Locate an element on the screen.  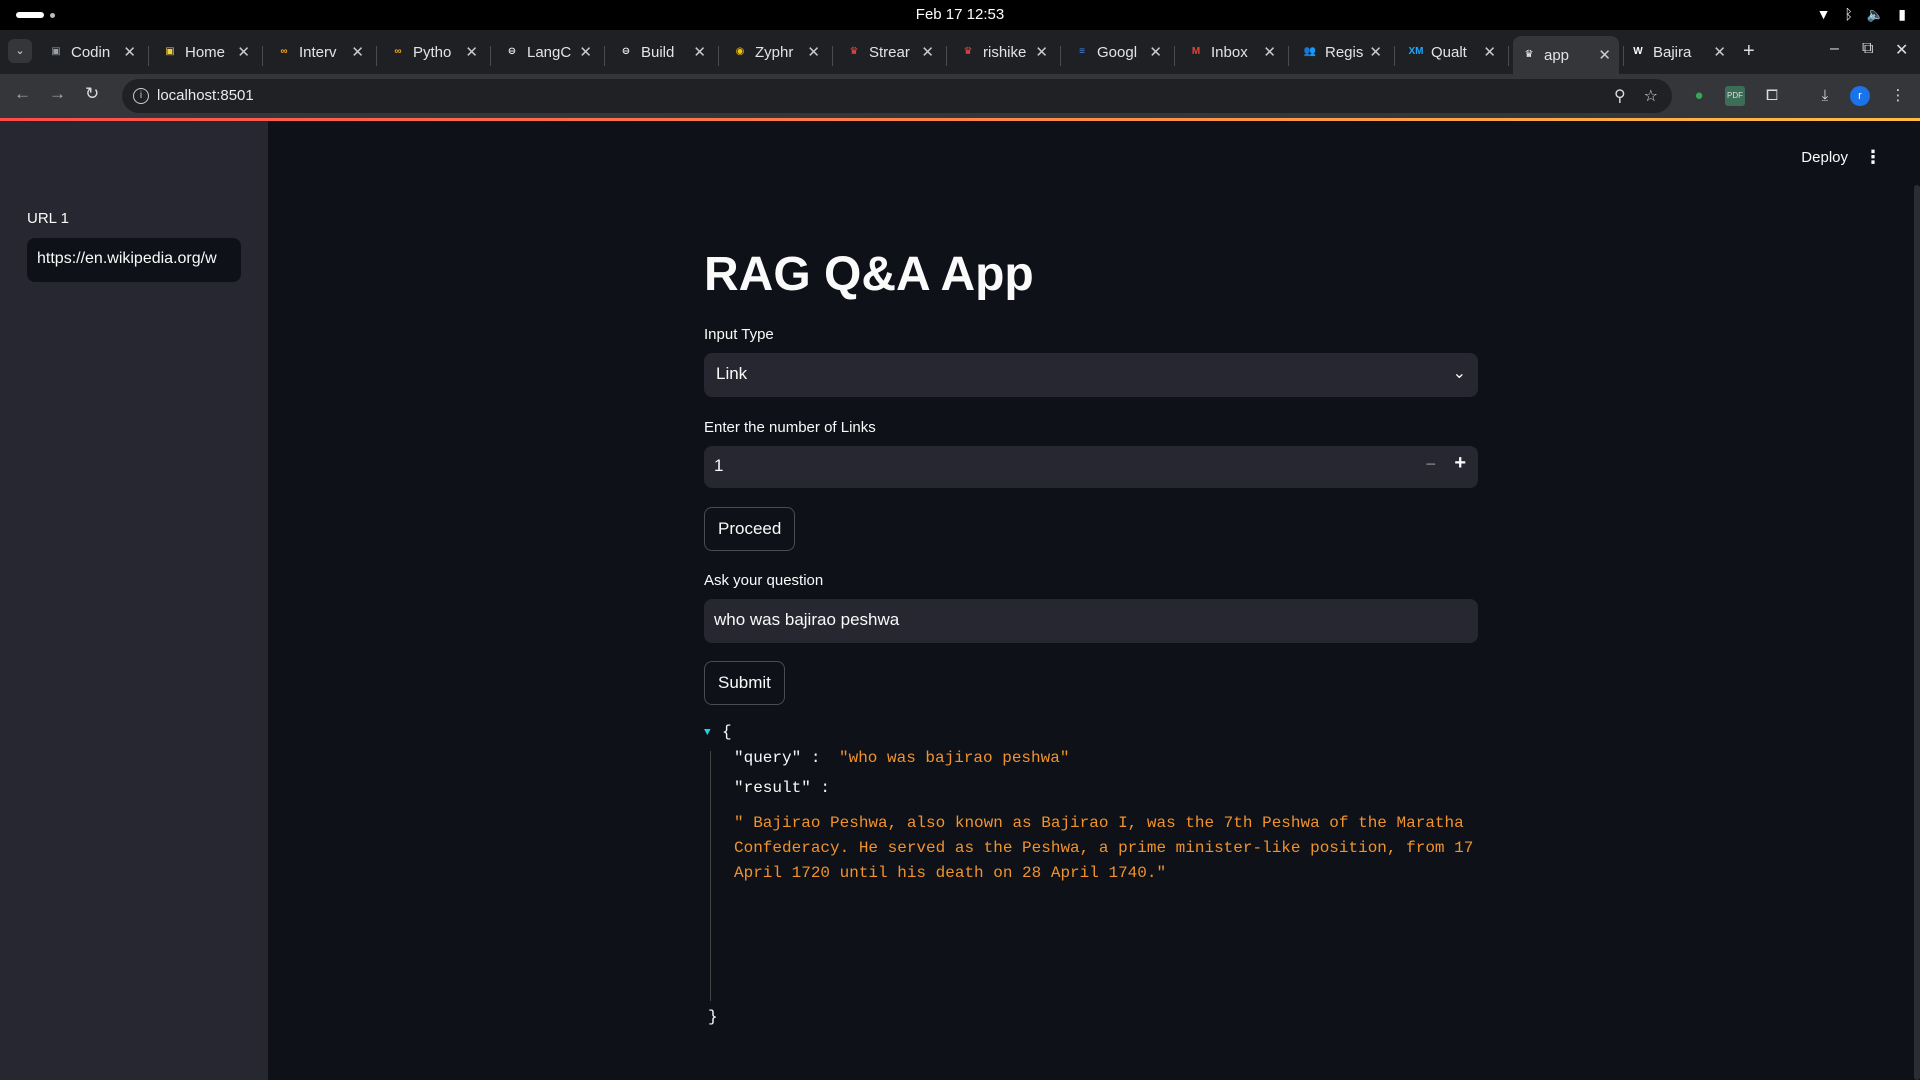
streamlit-icon: ♛ is located at coordinates (968, 51).